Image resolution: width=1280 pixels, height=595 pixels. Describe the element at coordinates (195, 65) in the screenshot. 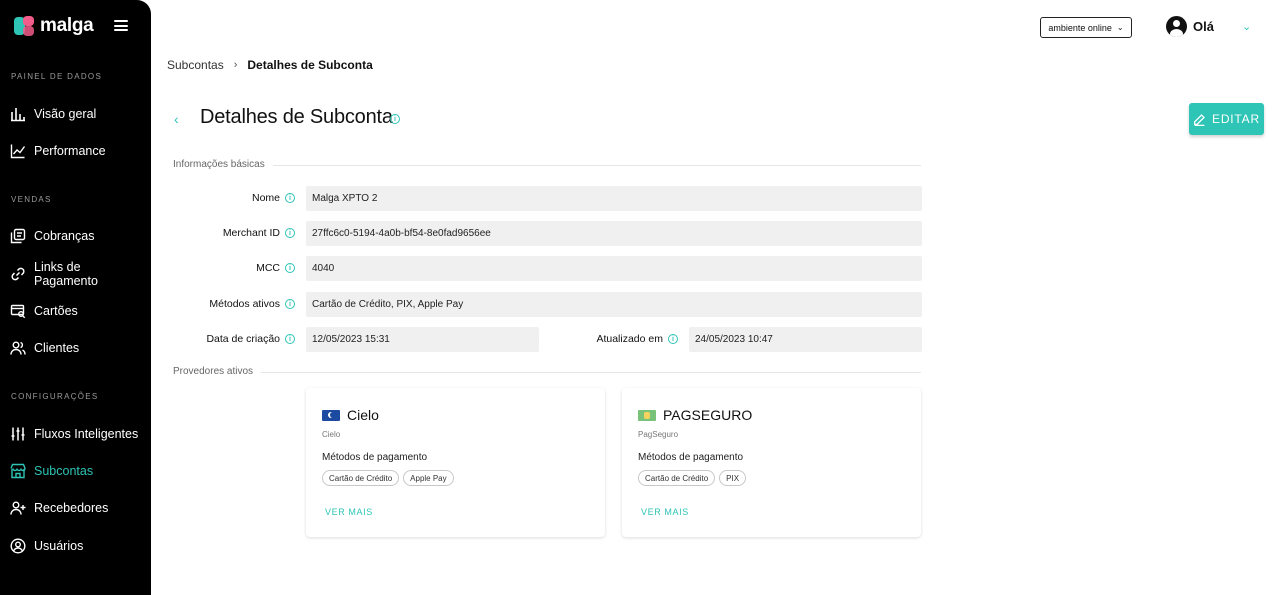

I see `breadcrumb-link-subcontas: Subcontas` at that location.